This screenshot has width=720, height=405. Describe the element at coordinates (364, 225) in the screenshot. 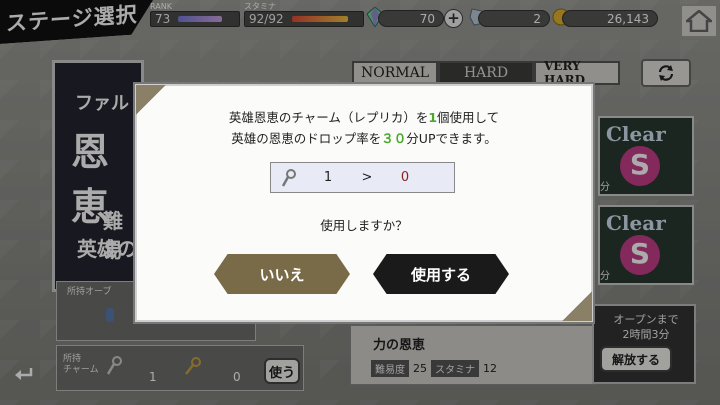

I see `confirm-question: 使用しますか？` at that location.